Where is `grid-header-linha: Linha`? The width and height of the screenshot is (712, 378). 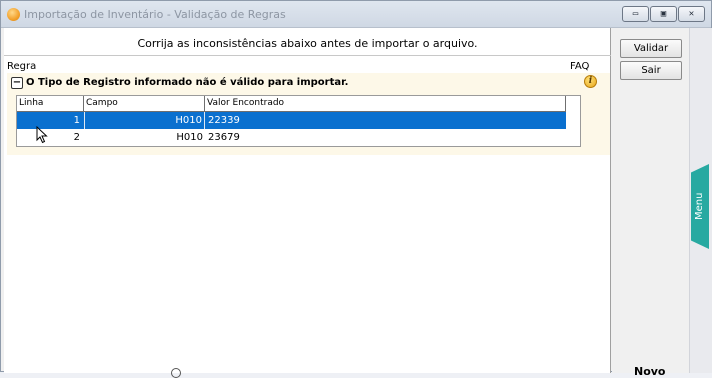 grid-header-linha: Linha is located at coordinates (50, 103).